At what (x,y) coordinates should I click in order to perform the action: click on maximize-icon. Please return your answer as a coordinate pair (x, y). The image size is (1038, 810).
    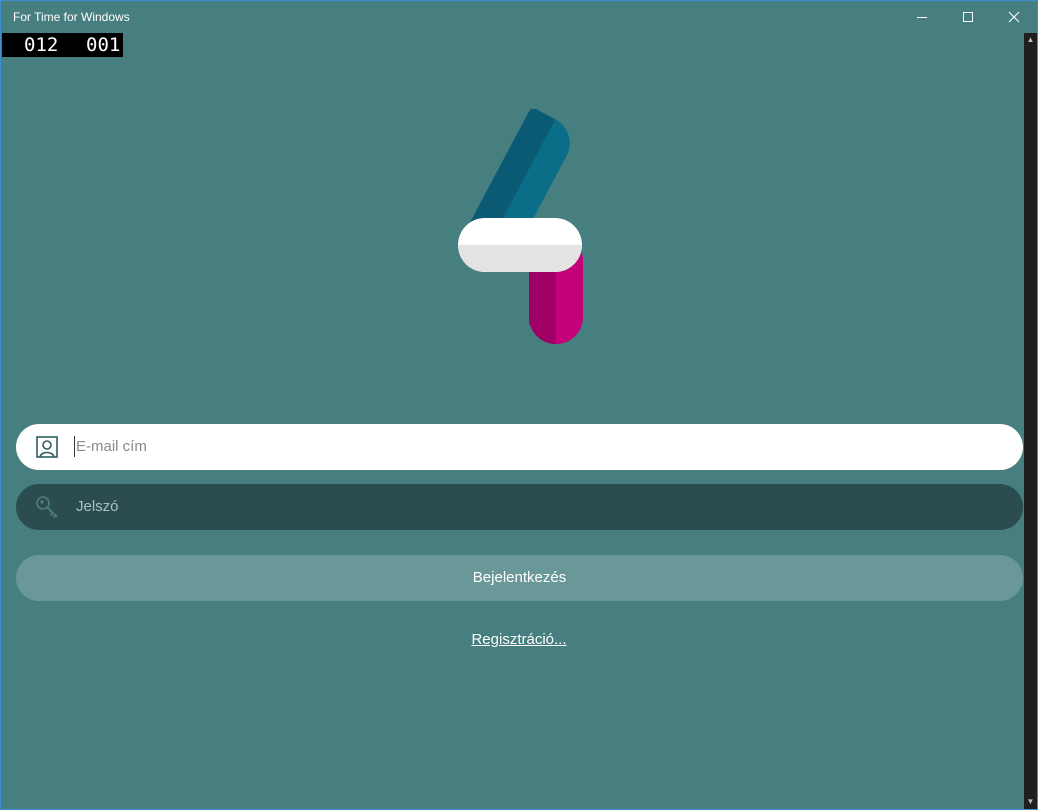
    Looking at the image, I should click on (968, 17).